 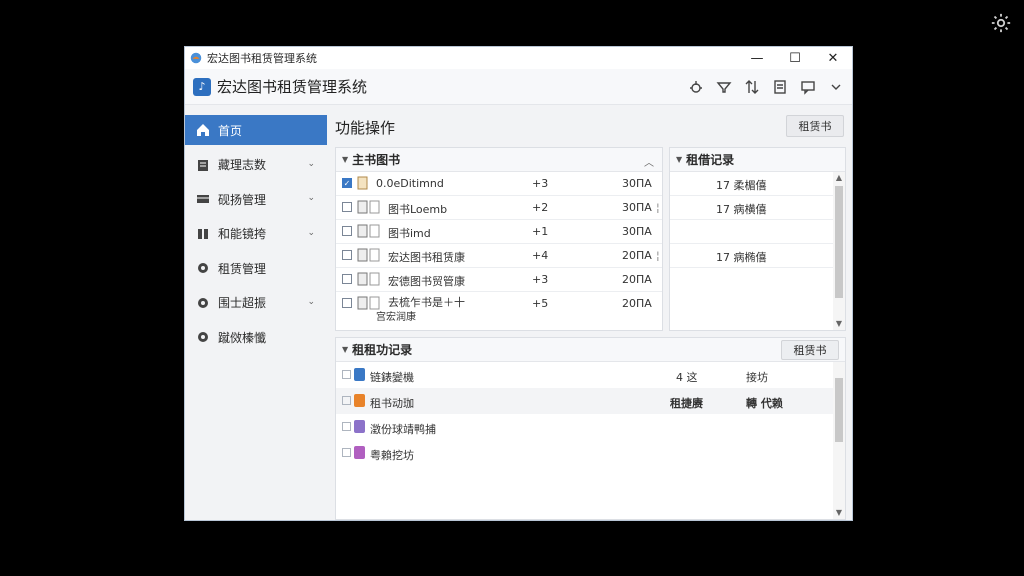 I want to click on list-col3: 轉 代赖, so click(x=764, y=403).